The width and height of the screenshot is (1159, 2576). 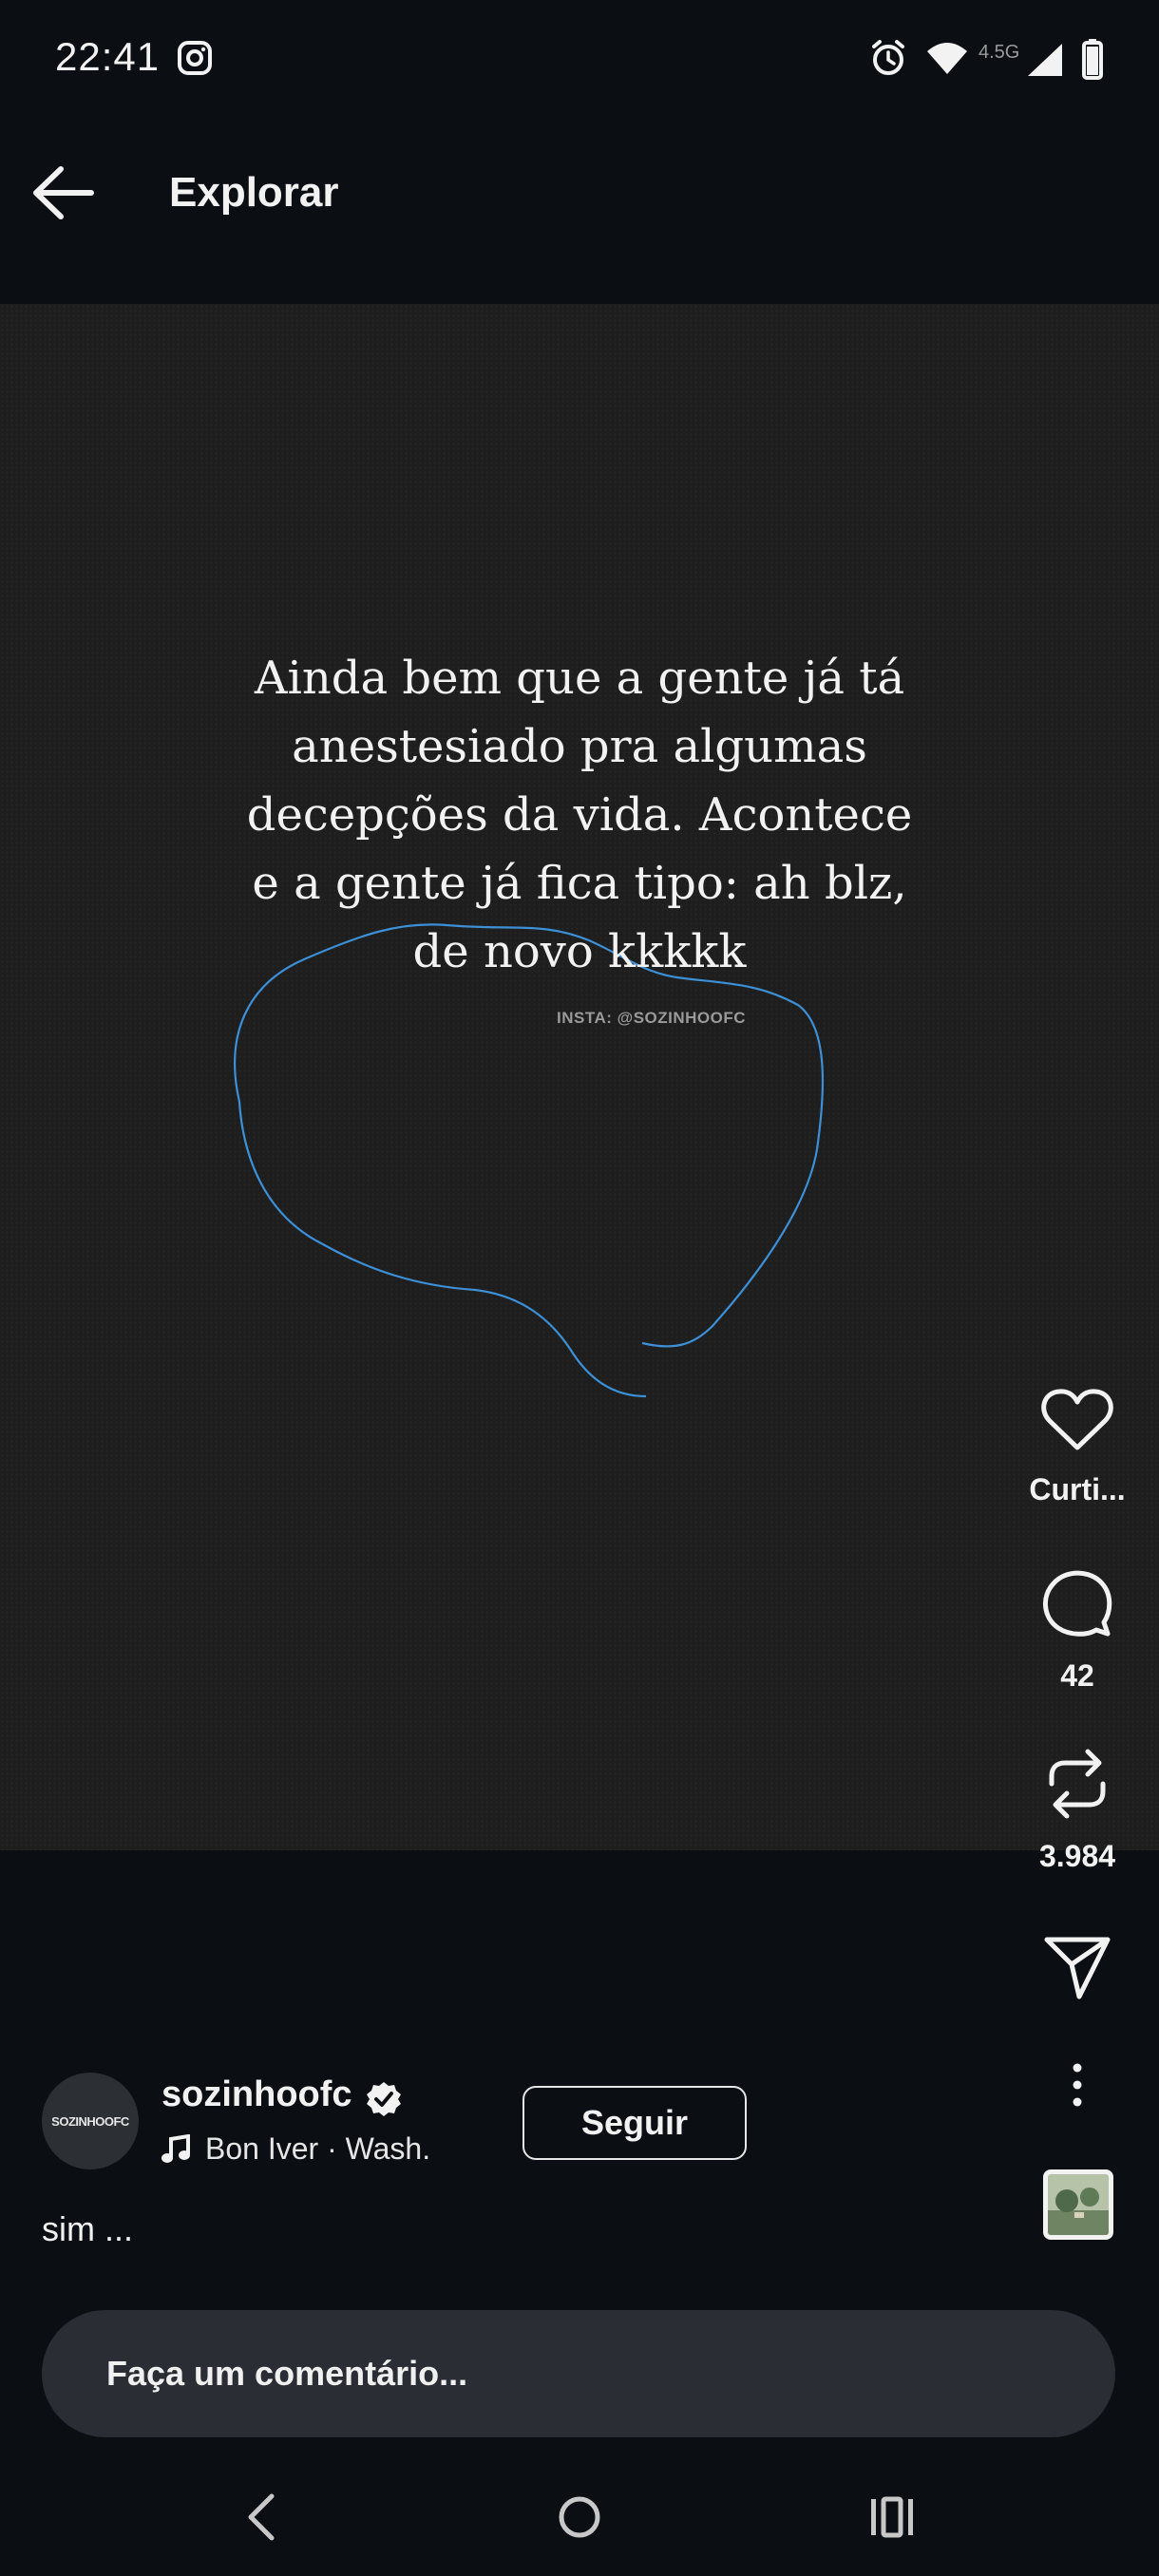 I want to click on watermark: INSTA: @SOZINHOOFC, so click(x=652, y=1018).